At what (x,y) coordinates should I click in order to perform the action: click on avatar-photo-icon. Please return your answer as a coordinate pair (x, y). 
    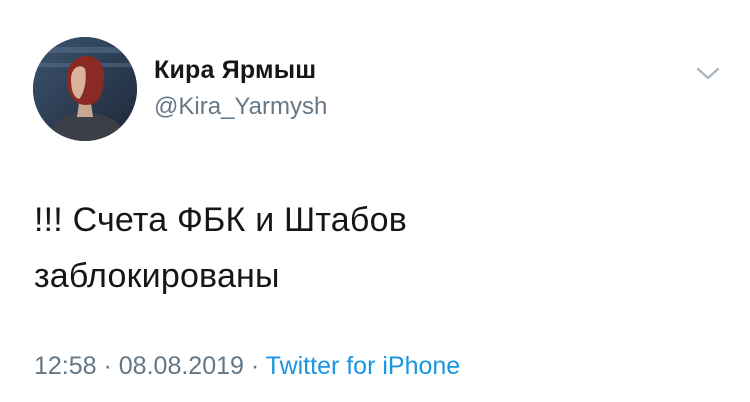
    Looking at the image, I should click on (85, 89).